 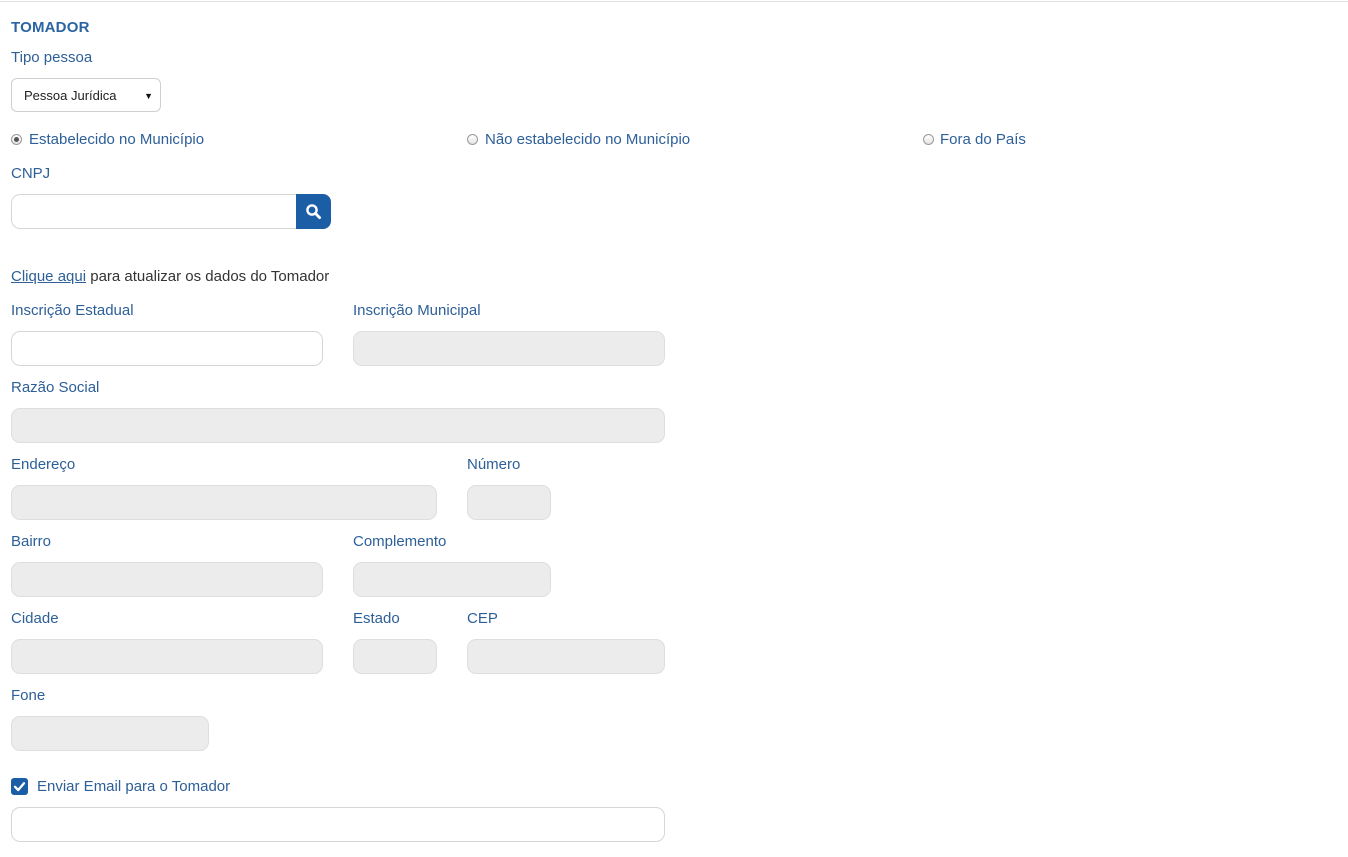 I want to click on fone-label: Fone, so click(x=28, y=695).